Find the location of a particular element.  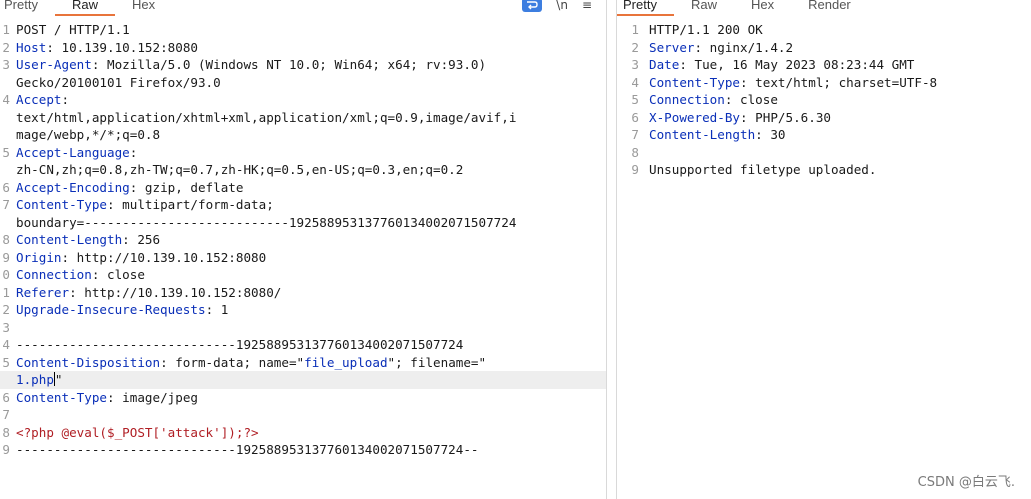

code-line: 2 Upgrade-Insecure-Requests: 1 is located at coordinates (303, 310).